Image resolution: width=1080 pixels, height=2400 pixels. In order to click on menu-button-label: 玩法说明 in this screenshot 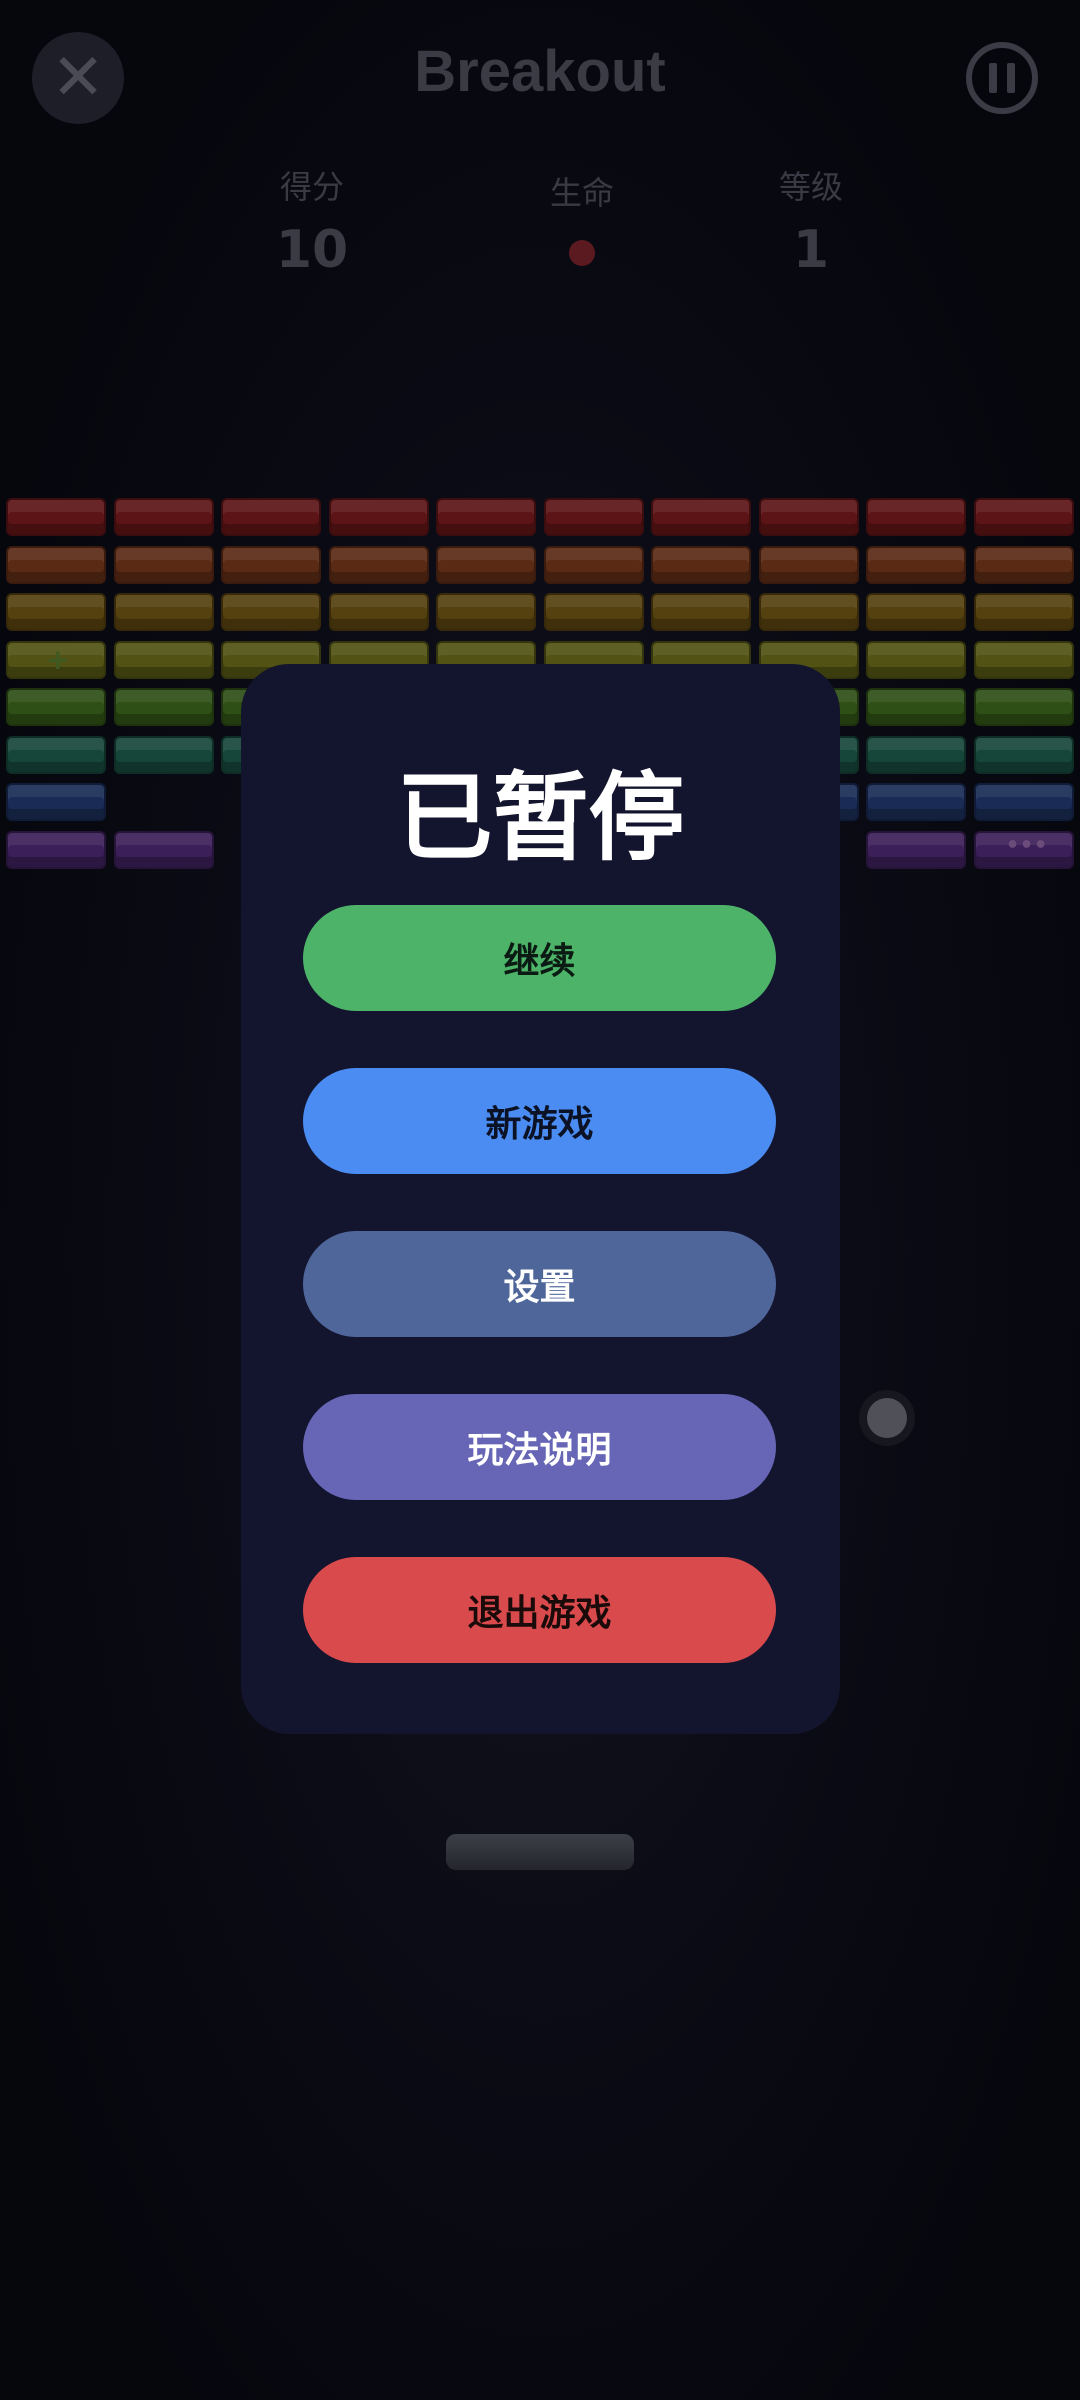, I will do `click(539, 1450)`.